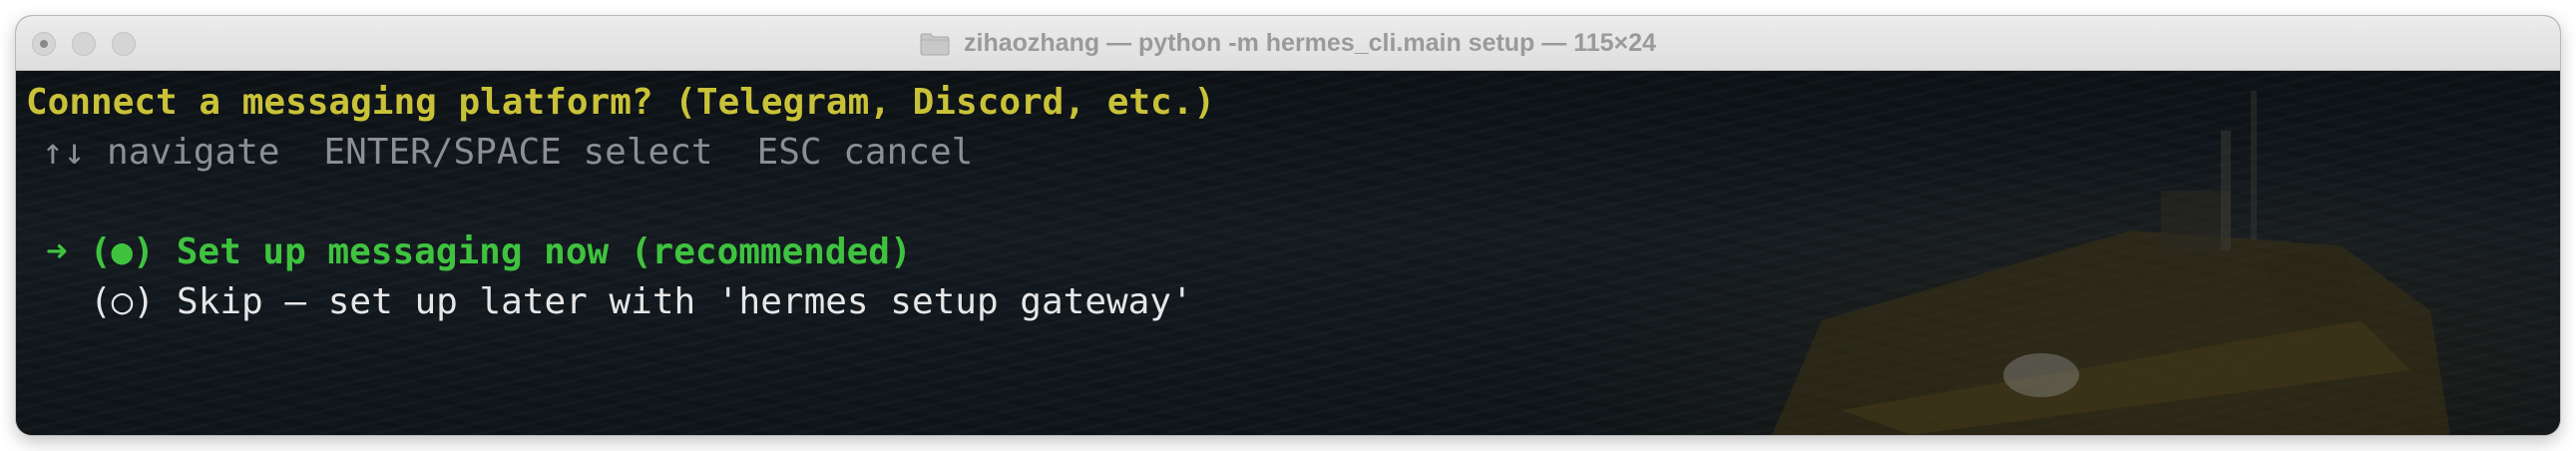  Describe the element at coordinates (865, 152) in the screenshot. I see `hint-cancel: ESC cancel` at that location.